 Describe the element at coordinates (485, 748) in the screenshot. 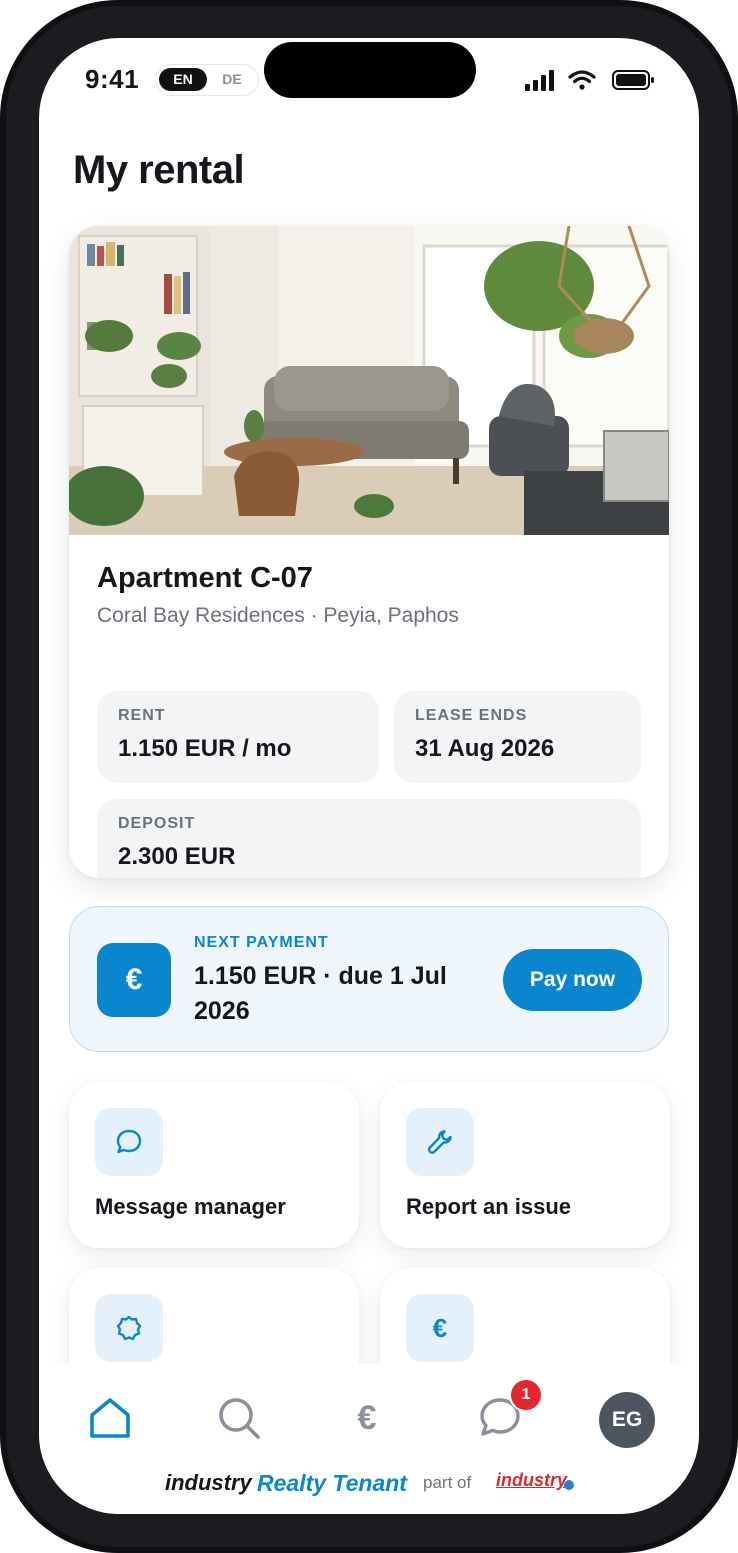

I see `lease-ends-value: 31 Aug 2026` at that location.